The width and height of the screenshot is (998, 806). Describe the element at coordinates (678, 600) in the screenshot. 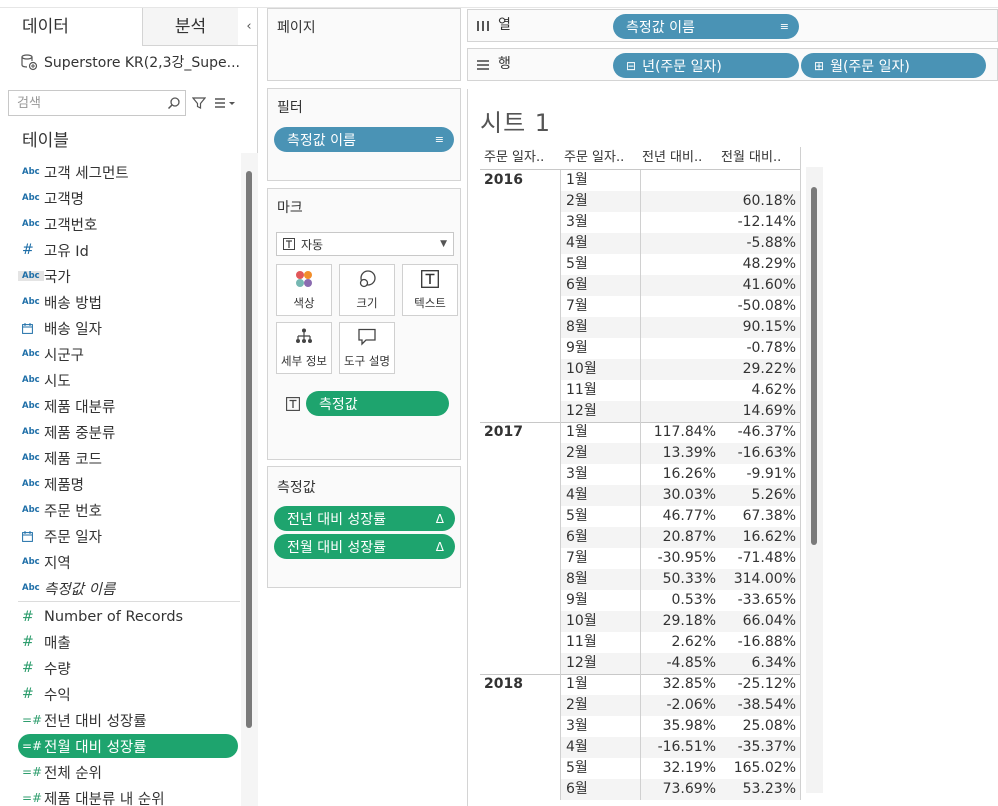

I see `yoy-value-cell: 0.53%` at that location.